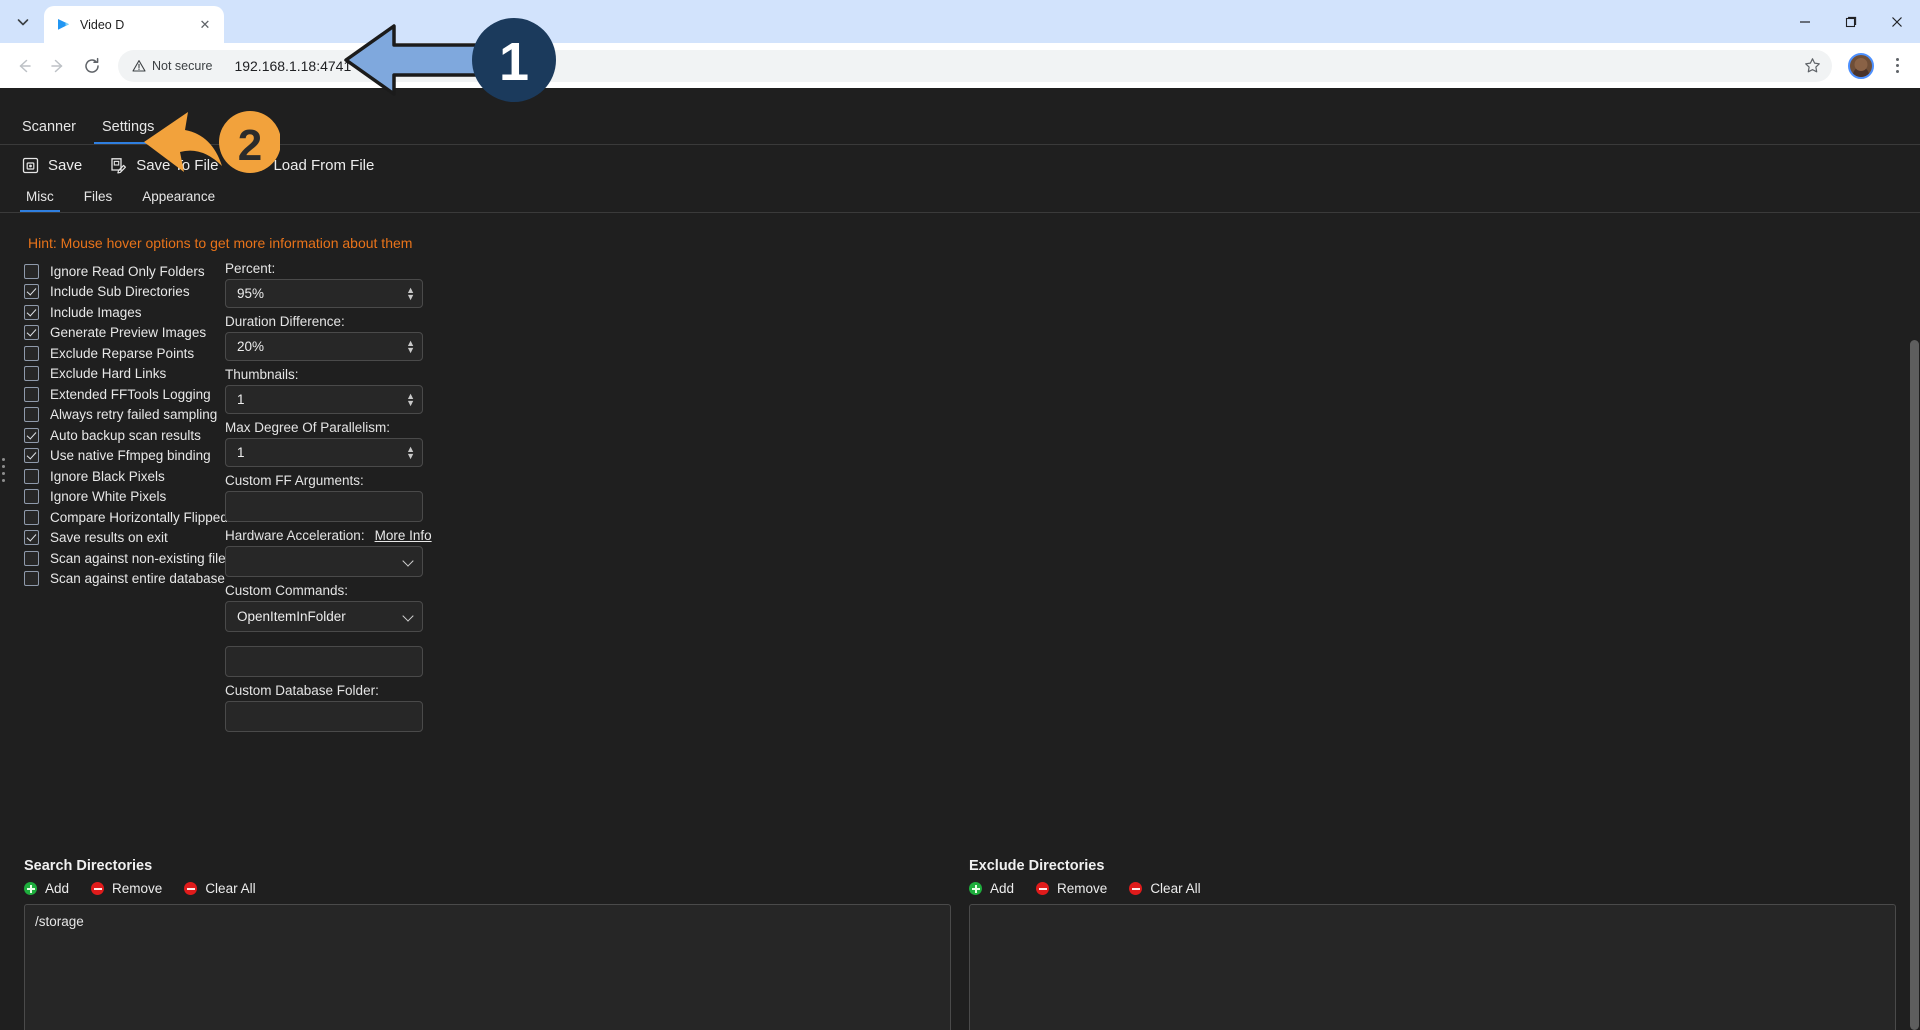 The height and width of the screenshot is (1030, 1920). What do you see at coordinates (31, 374) in the screenshot?
I see `checkbox-exclude-hard-links` at bounding box center [31, 374].